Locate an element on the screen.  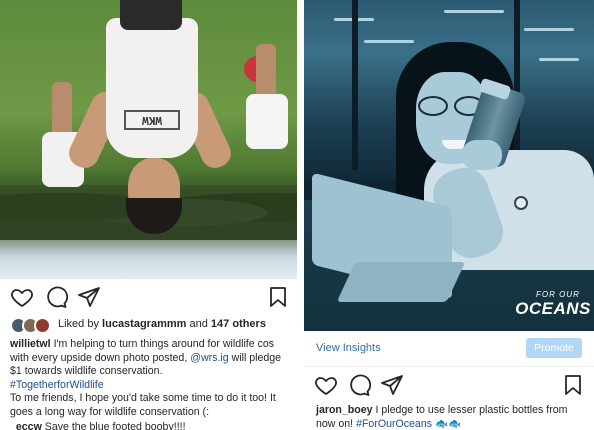
likes-count: 147 others is located at coordinates (238, 324).